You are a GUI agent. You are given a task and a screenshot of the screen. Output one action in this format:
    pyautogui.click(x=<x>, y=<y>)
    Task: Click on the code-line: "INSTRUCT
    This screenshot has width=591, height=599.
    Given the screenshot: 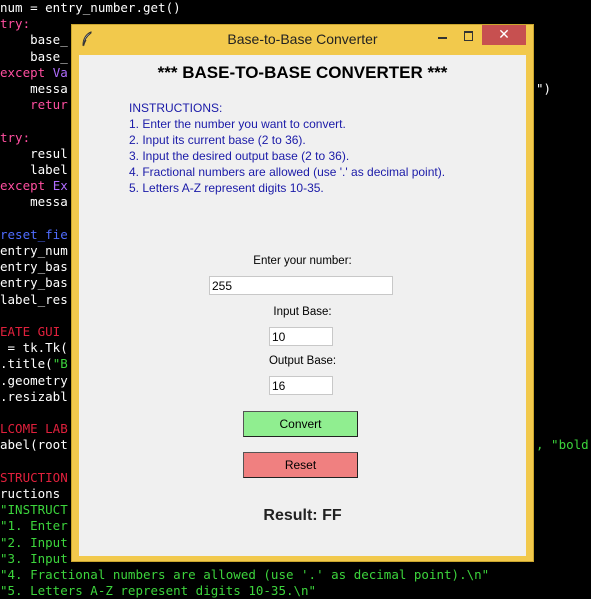 What is the action you would take?
    pyautogui.click(x=34, y=510)
    